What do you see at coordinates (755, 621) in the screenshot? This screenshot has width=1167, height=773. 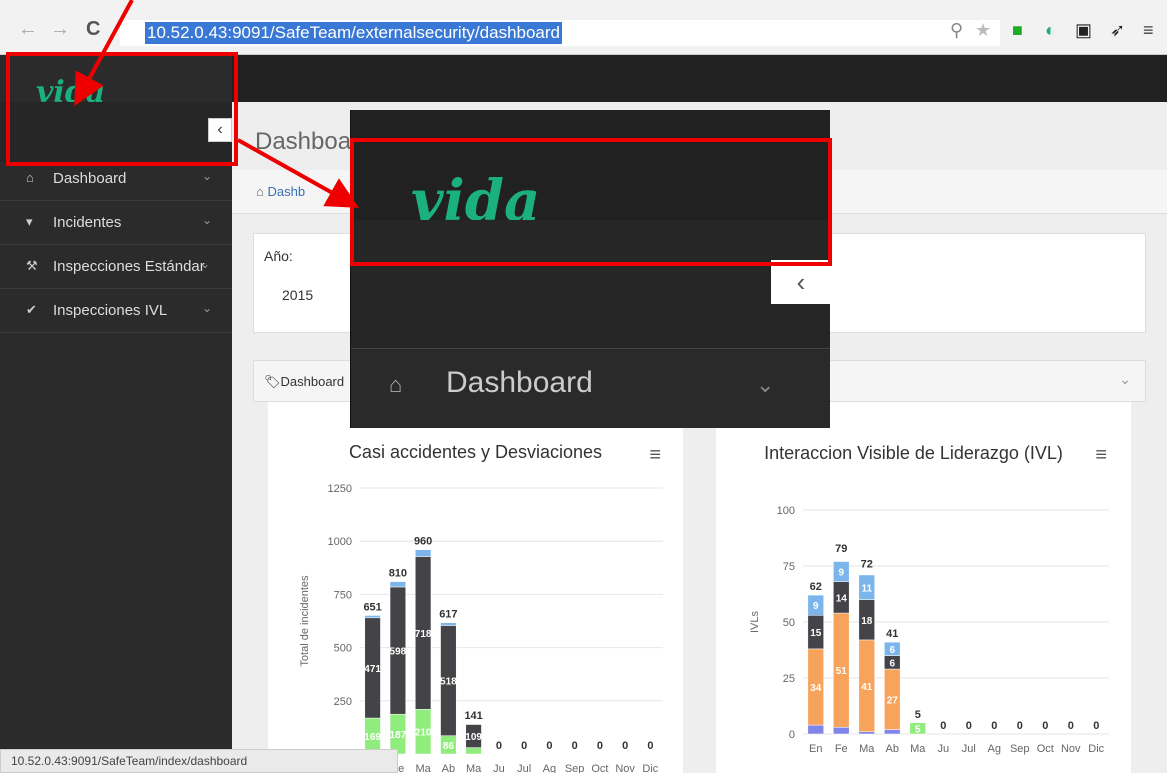 I see `y-axis-label: IVLs` at bounding box center [755, 621].